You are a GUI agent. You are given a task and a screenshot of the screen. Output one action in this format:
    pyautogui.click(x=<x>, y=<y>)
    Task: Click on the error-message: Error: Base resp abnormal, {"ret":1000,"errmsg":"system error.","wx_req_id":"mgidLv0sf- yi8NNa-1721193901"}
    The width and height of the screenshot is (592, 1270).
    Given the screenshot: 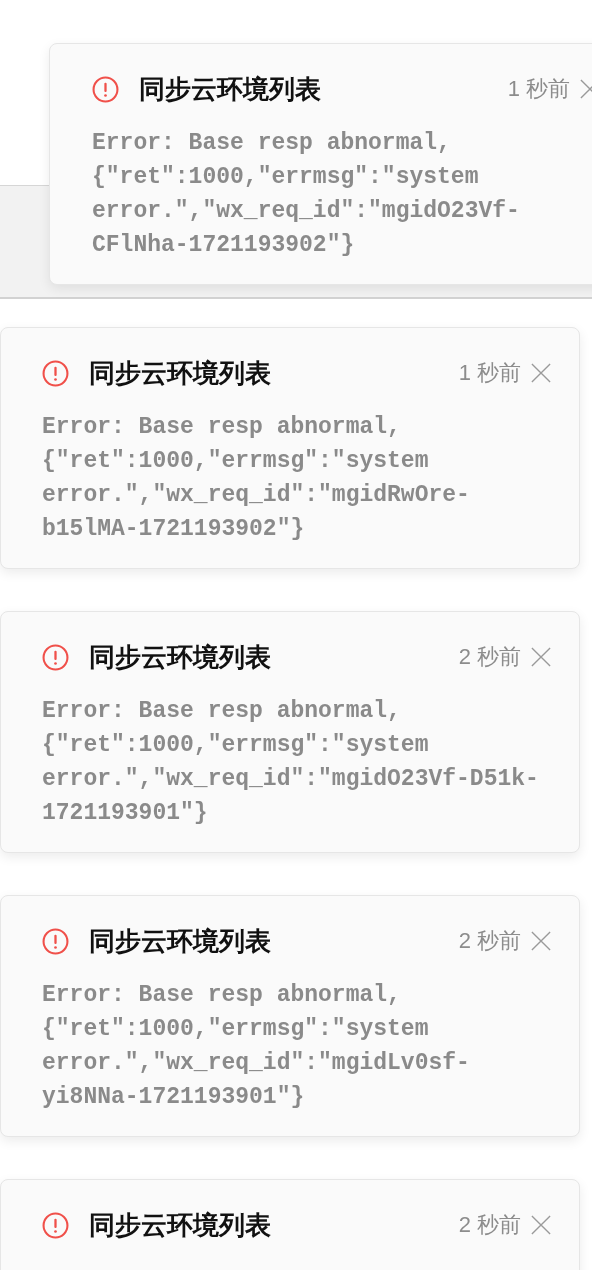 What is the action you would take?
    pyautogui.click(x=256, y=1046)
    